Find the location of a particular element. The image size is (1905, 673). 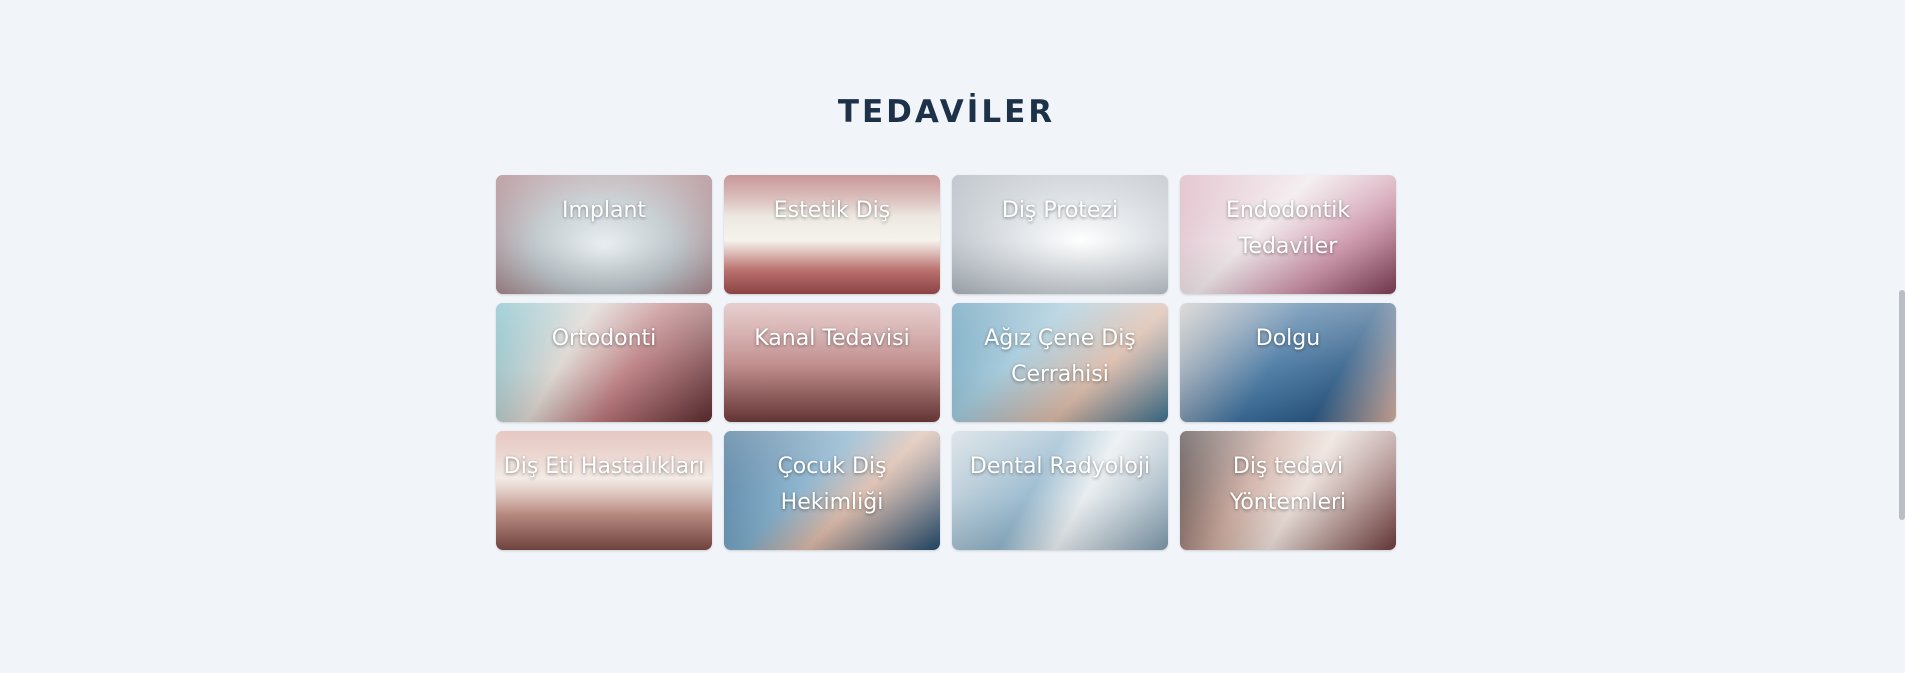

page-scrollbar is located at coordinates (1902, 336).